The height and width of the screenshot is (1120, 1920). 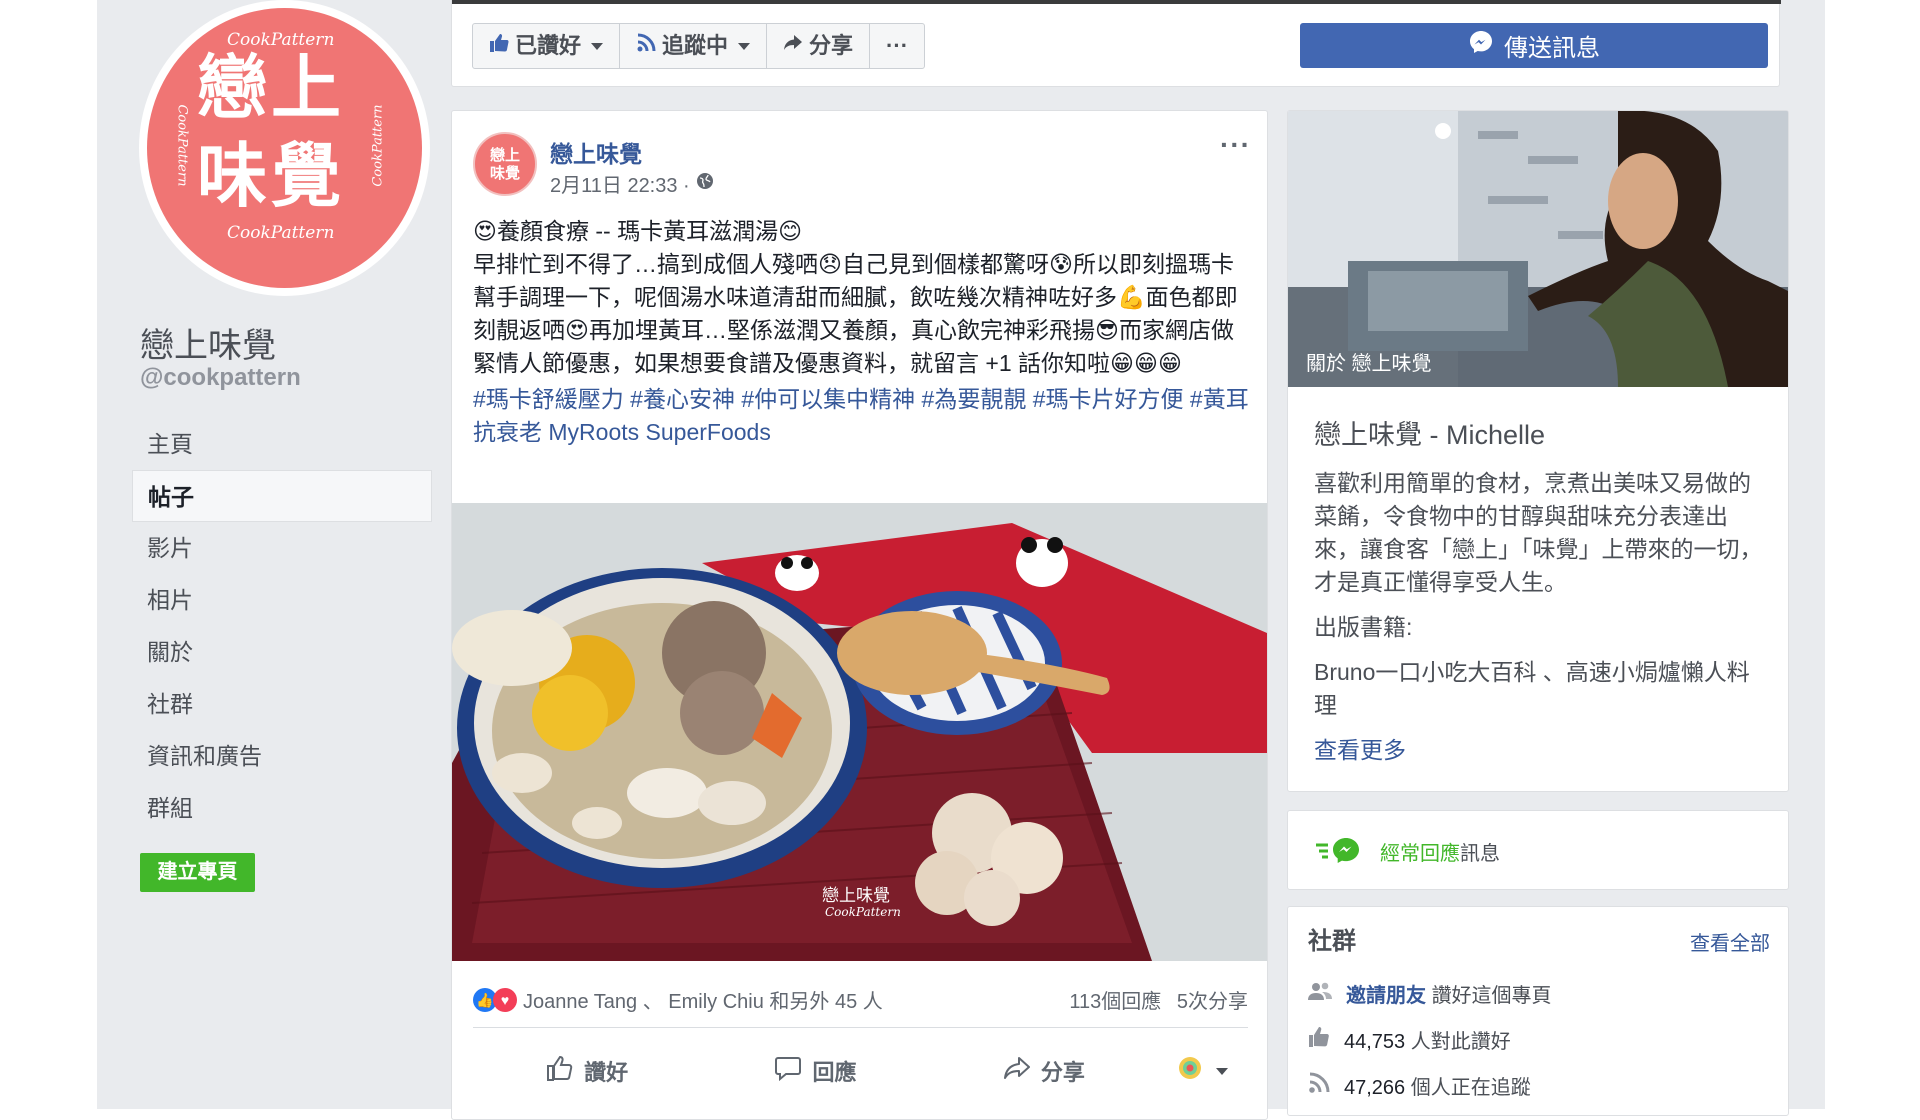 I want to click on liked-label: 已讚好, so click(x=548, y=45).